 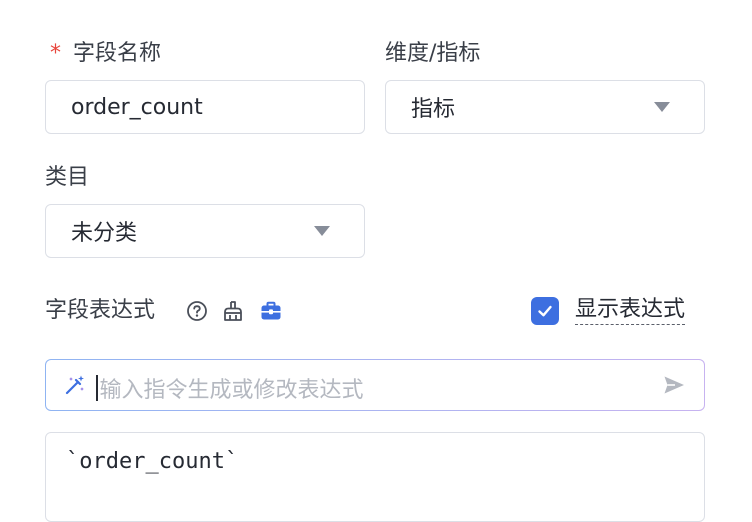 I want to click on dimension-metric-value: 指标, so click(x=433, y=109).